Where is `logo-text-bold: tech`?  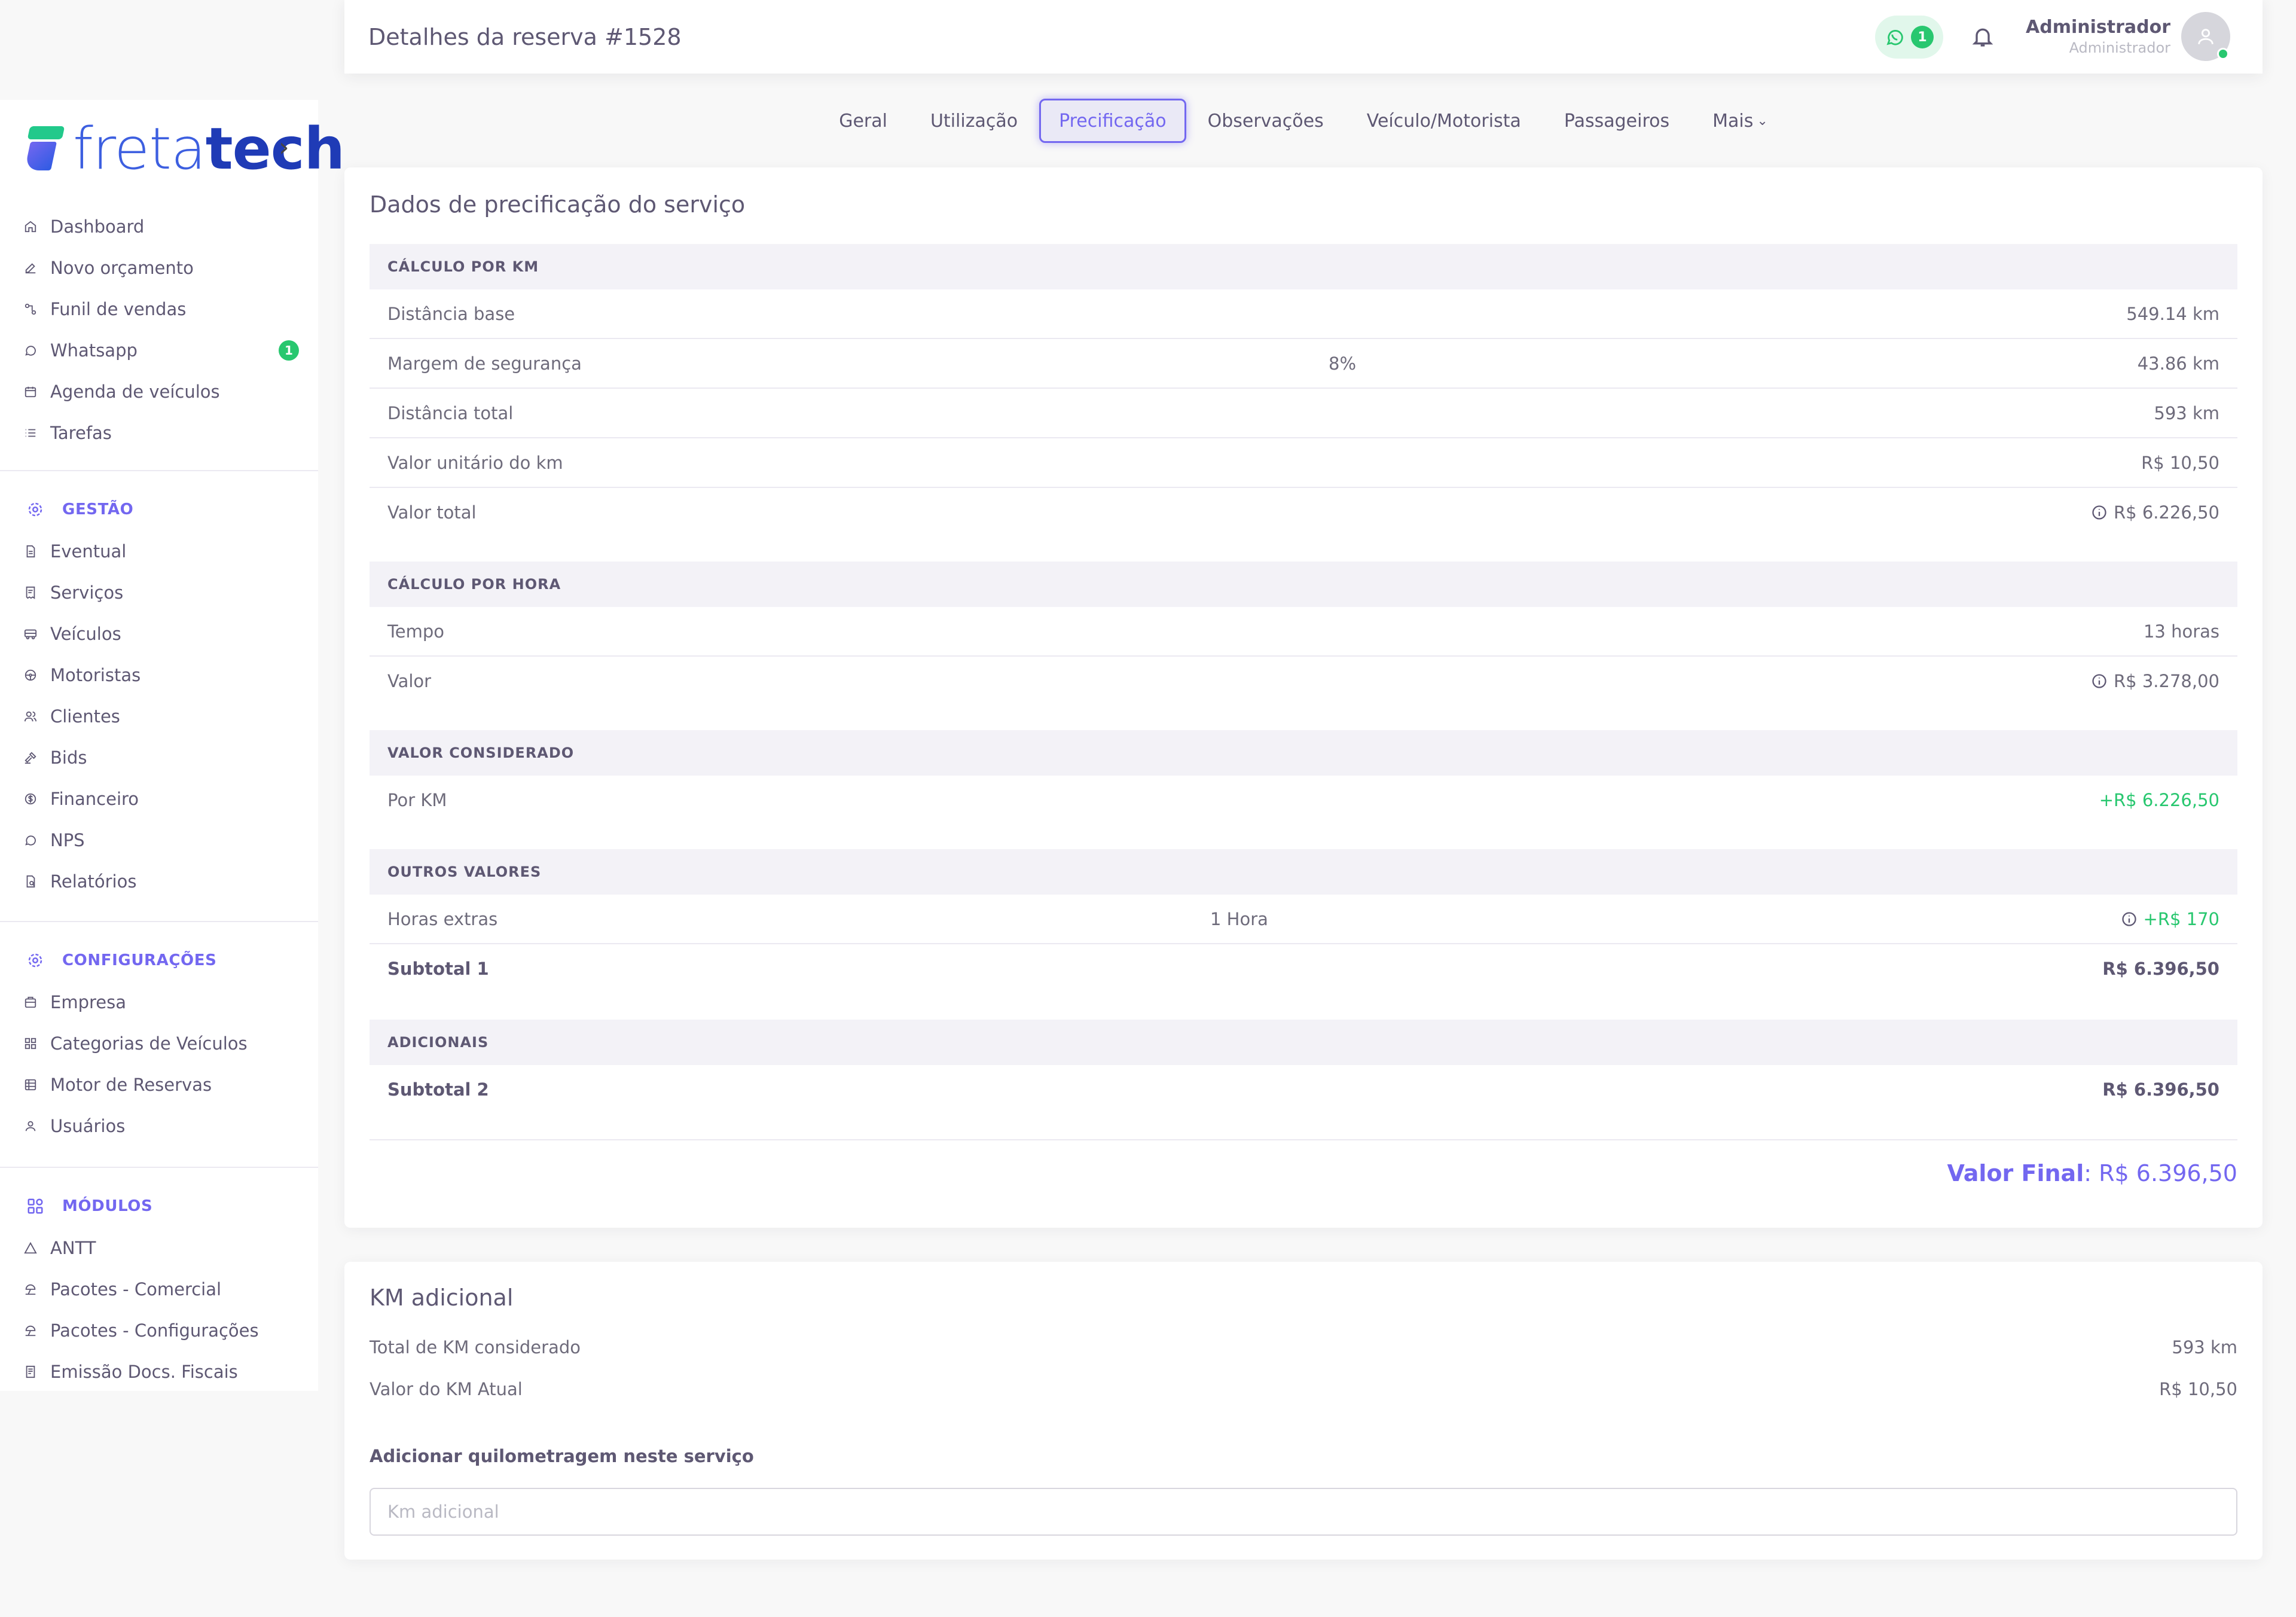
logo-text-bold: tech is located at coordinates (275, 148).